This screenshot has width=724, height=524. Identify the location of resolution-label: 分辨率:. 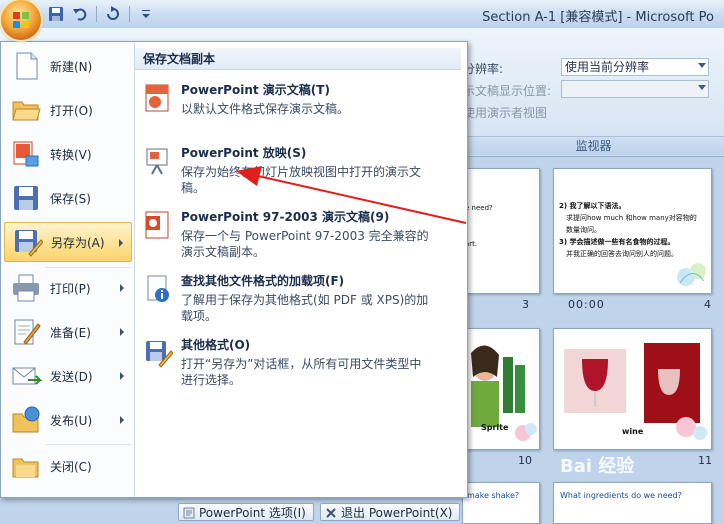
(483, 69).